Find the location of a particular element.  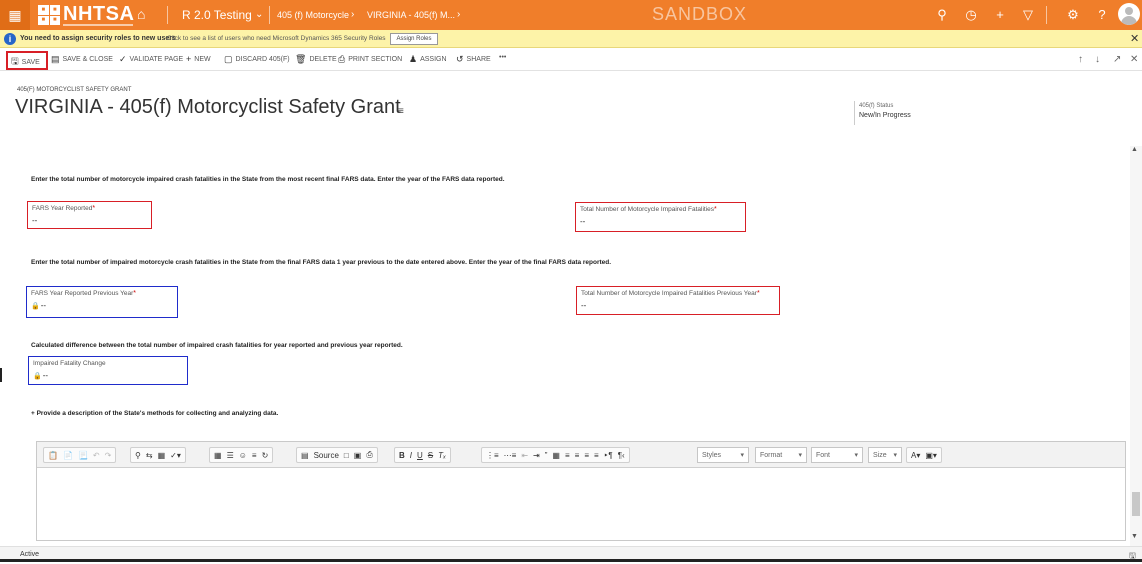

underline-icon: U is located at coordinates (420, 455).